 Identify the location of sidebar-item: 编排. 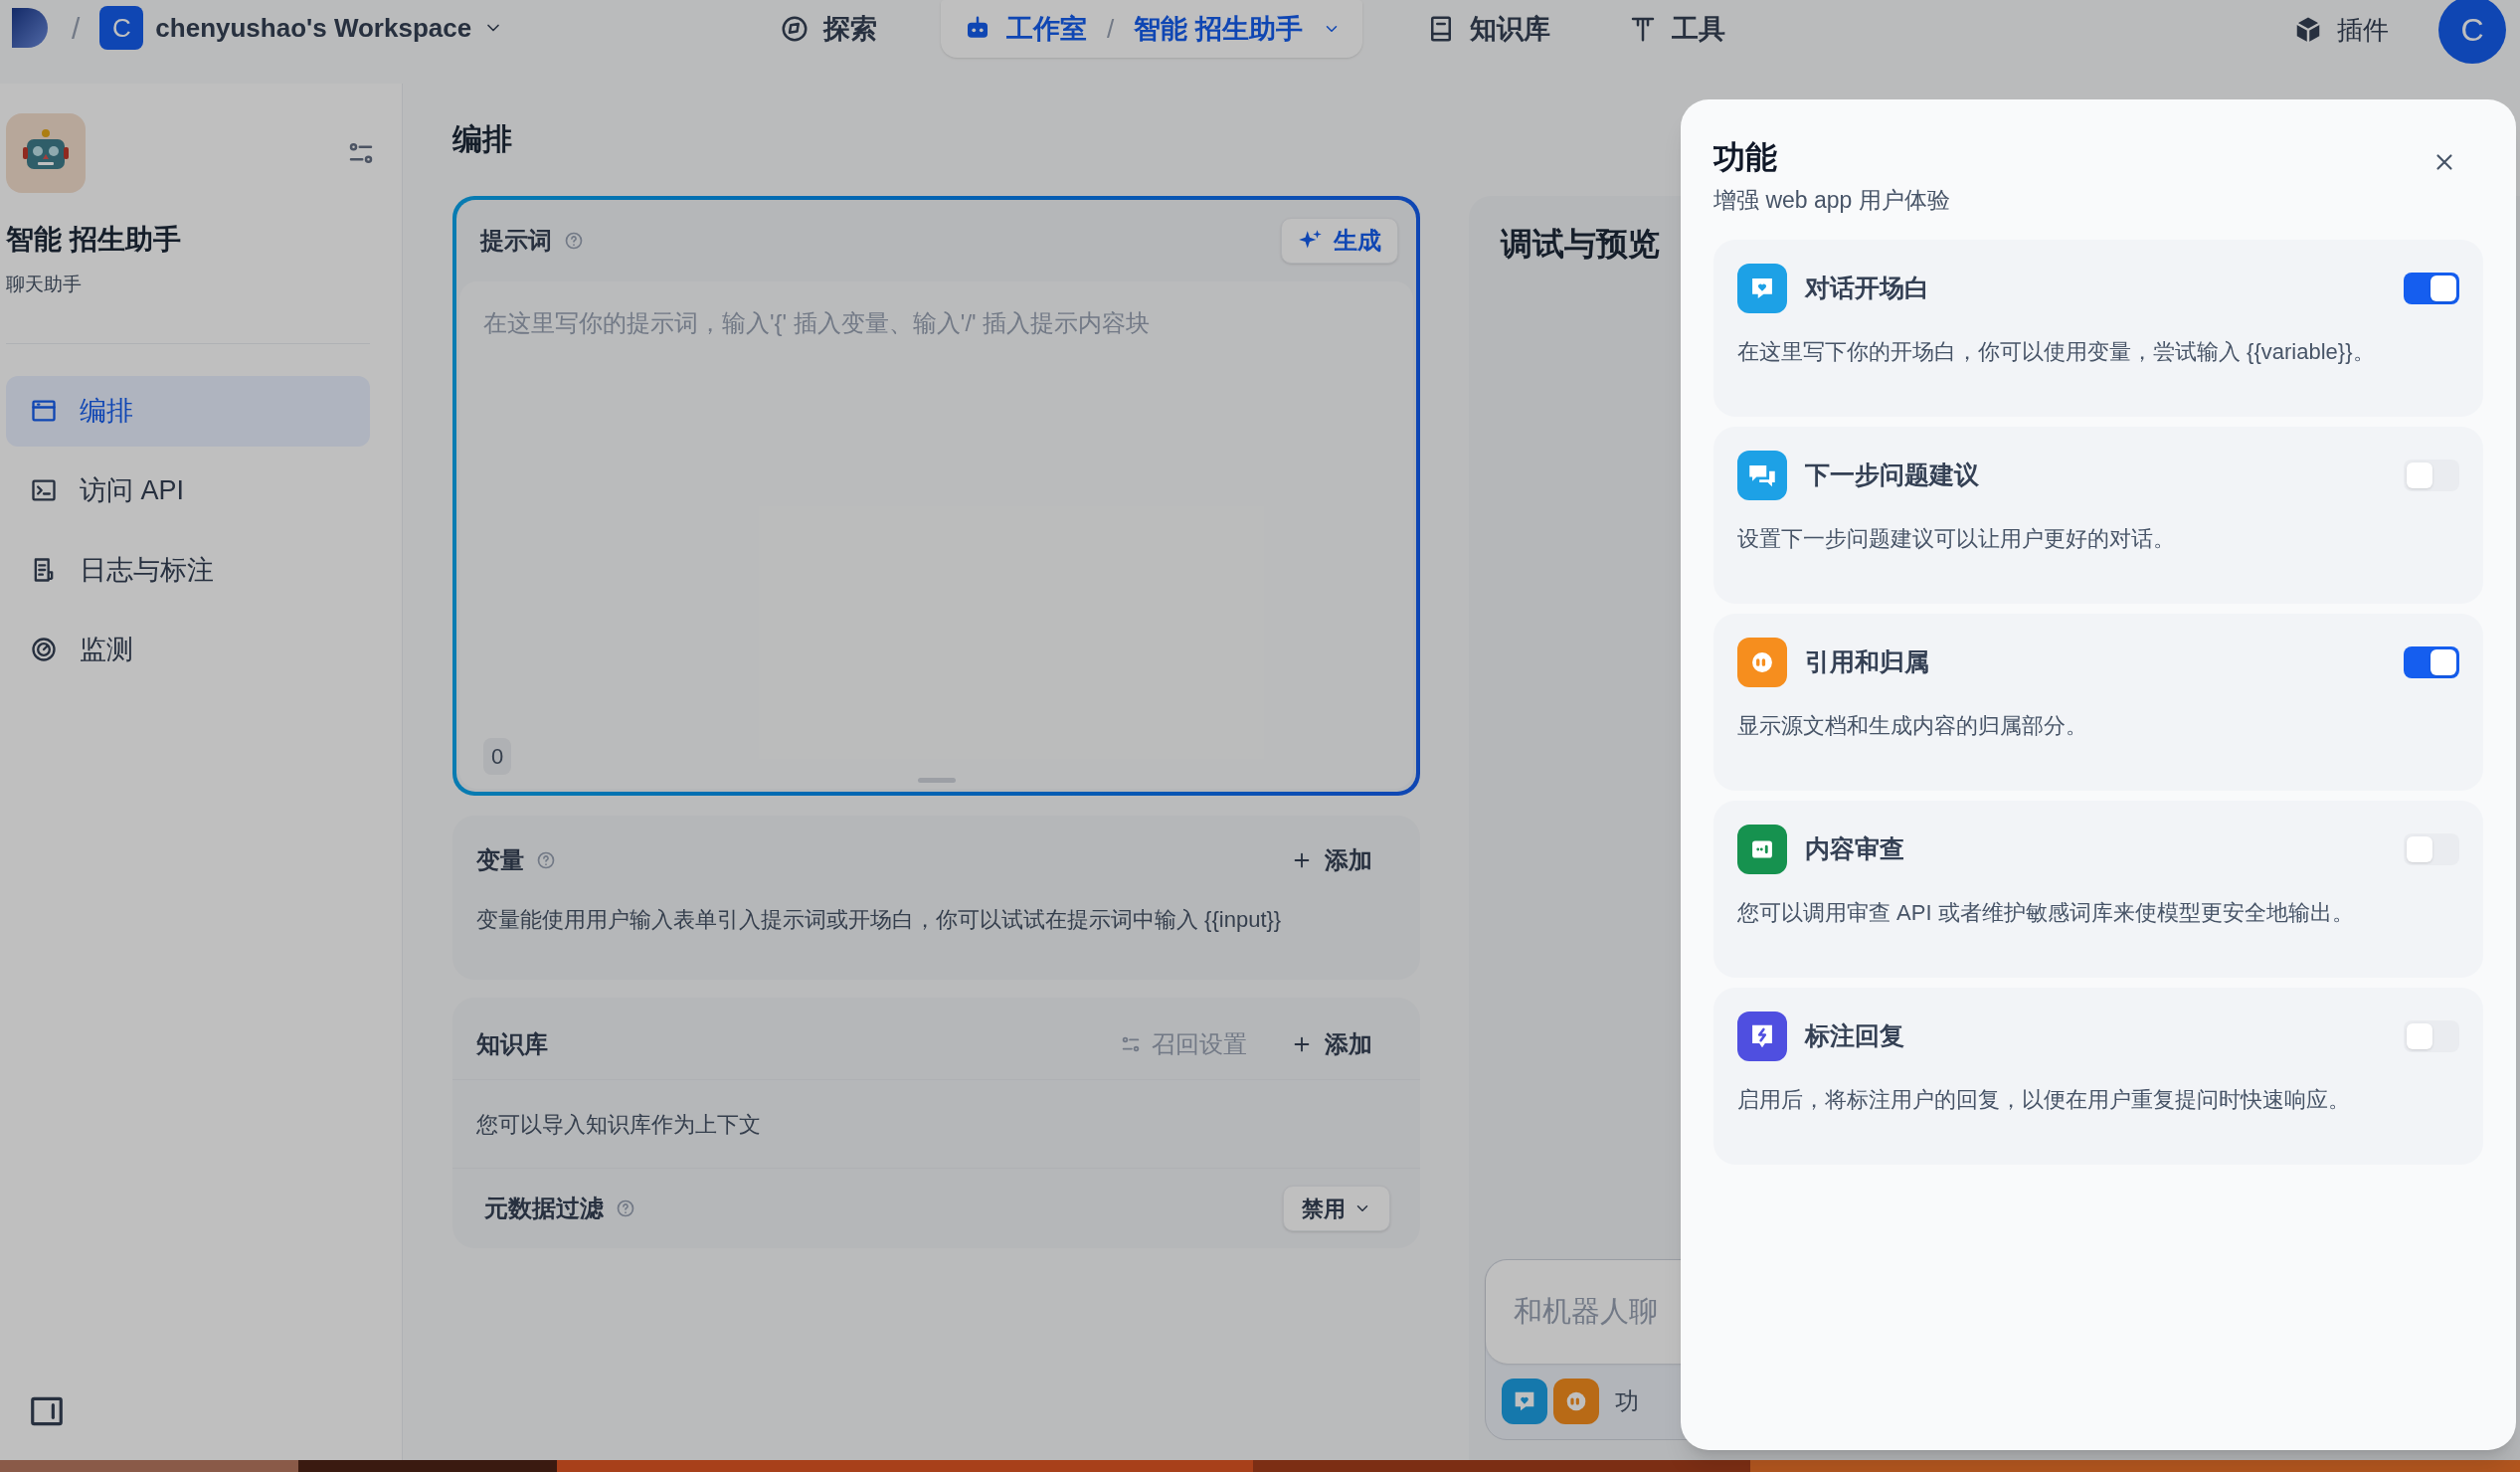
(188, 411).